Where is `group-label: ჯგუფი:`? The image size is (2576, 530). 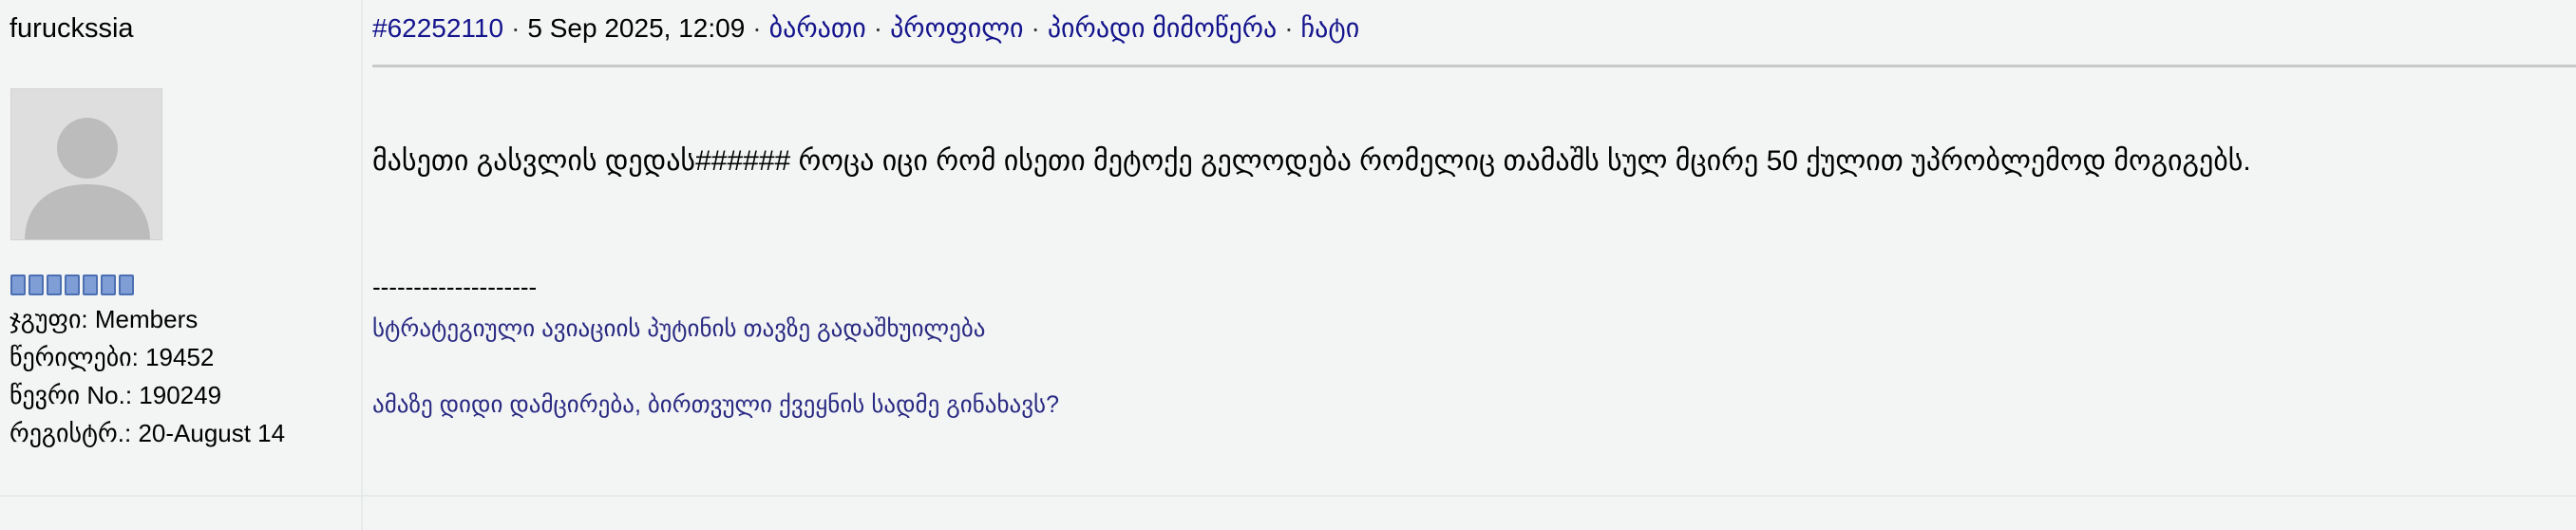
group-label: ჯგუფი: is located at coordinates (48, 319).